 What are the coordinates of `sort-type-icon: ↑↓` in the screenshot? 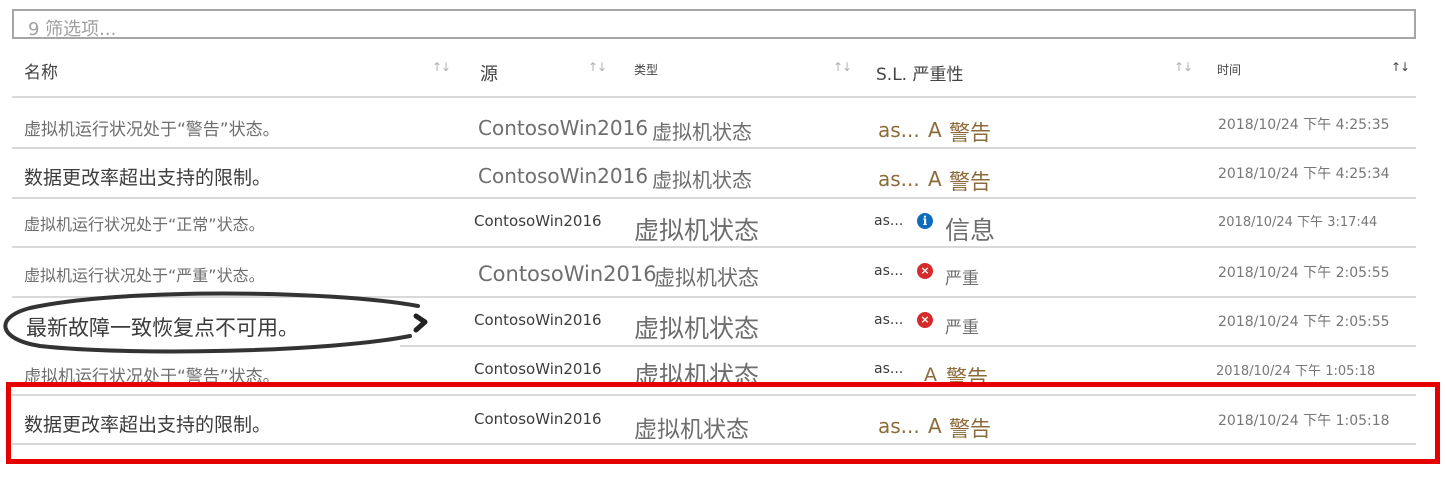 It's located at (842, 67).